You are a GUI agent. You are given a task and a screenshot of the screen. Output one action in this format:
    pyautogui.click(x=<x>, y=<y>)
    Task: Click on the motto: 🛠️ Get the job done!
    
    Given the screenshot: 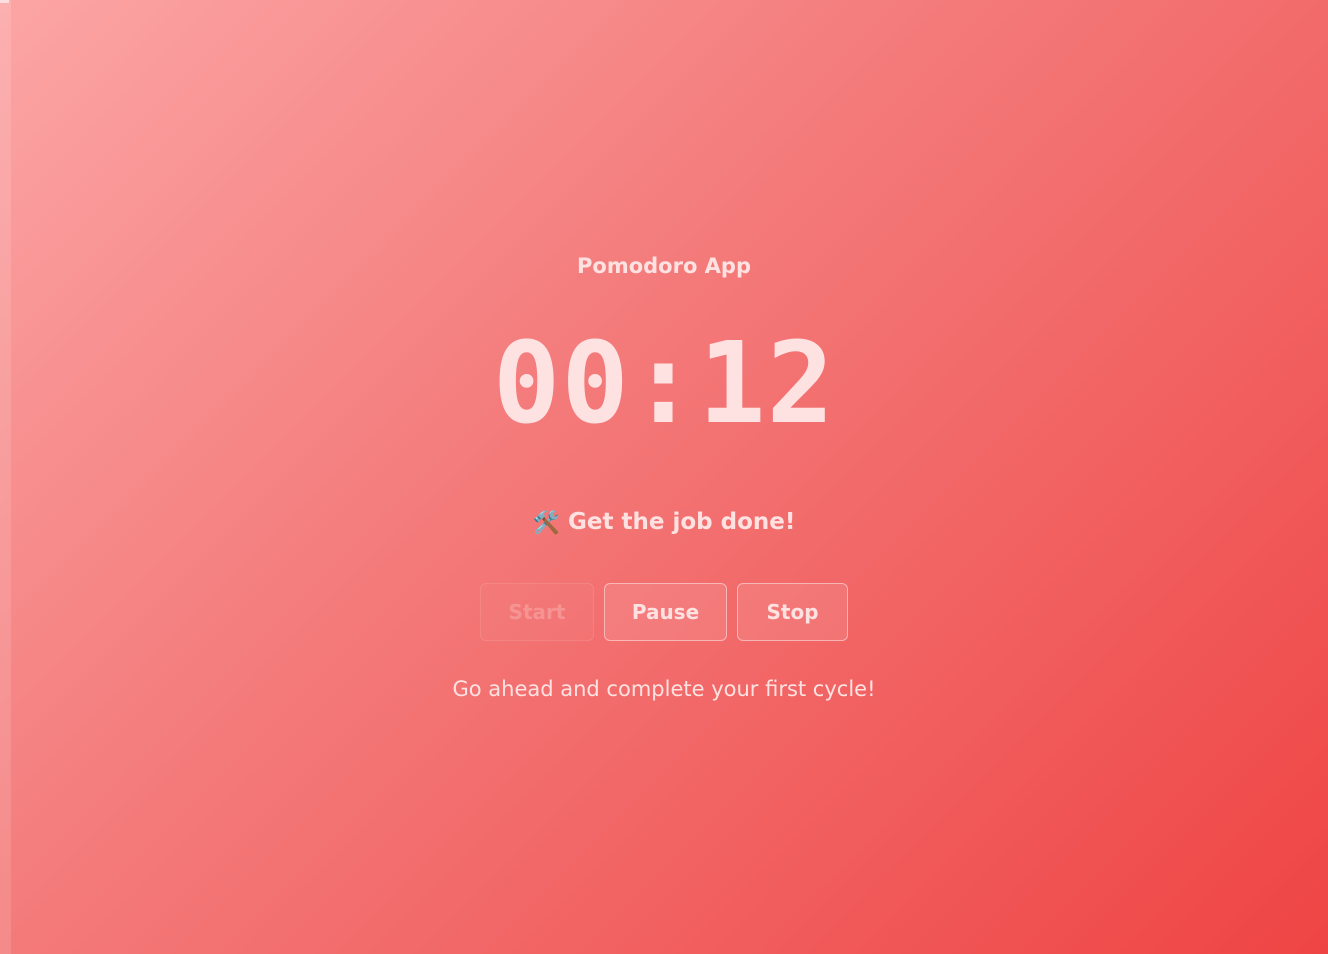 What is the action you would take?
    pyautogui.click(x=664, y=523)
    